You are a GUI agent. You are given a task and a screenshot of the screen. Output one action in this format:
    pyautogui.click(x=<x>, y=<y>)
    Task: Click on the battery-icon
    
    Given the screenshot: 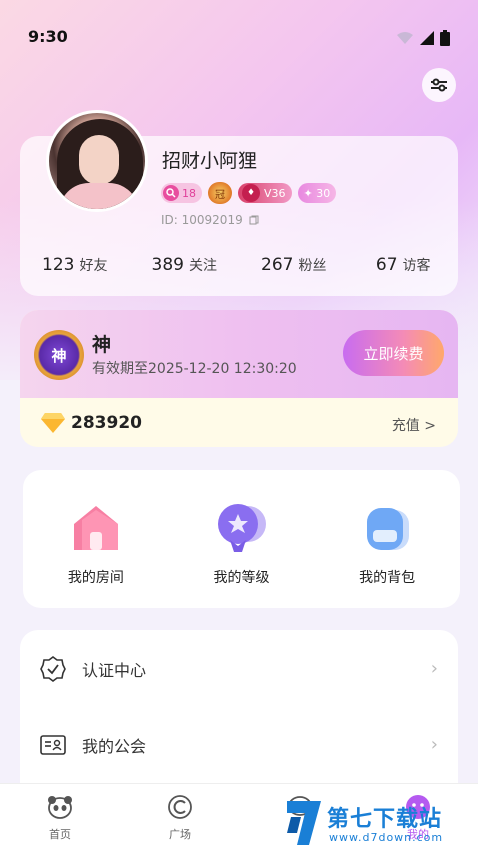 What is the action you would take?
    pyautogui.click(x=445, y=38)
    